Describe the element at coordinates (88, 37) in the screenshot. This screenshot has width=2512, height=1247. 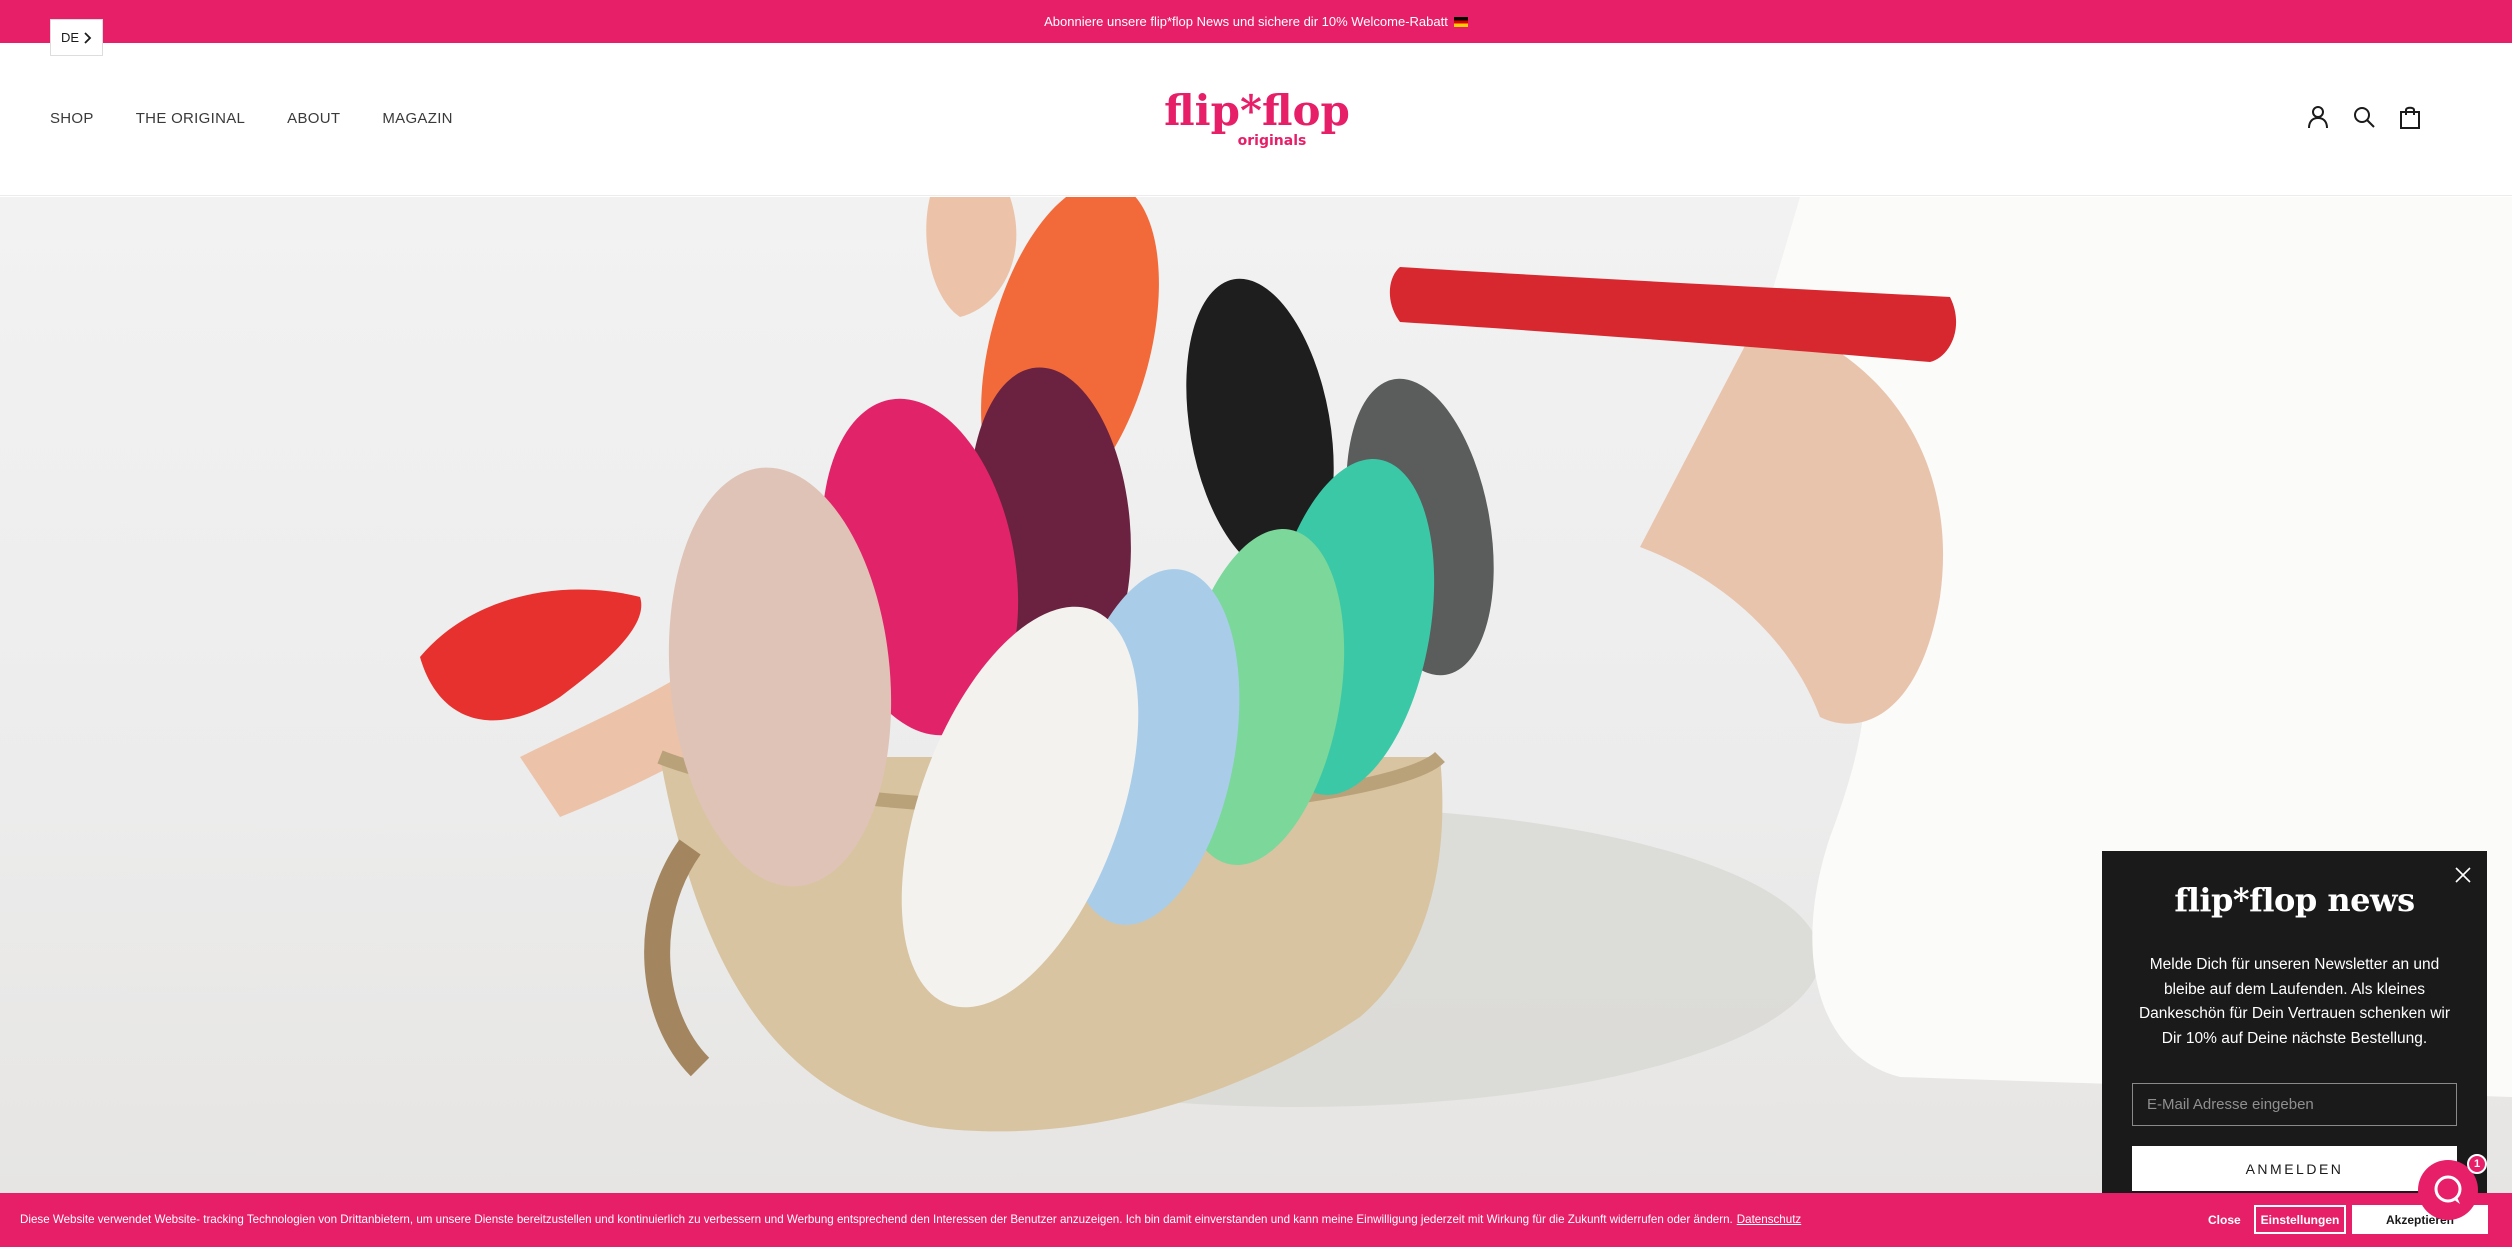
I see `chevron-right-icon` at that location.